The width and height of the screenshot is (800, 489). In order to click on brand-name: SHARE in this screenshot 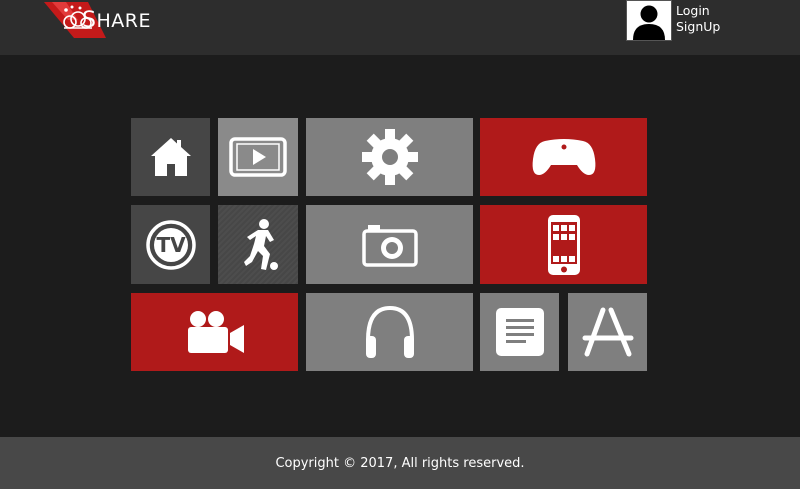, I will do `click(116, 20)`.